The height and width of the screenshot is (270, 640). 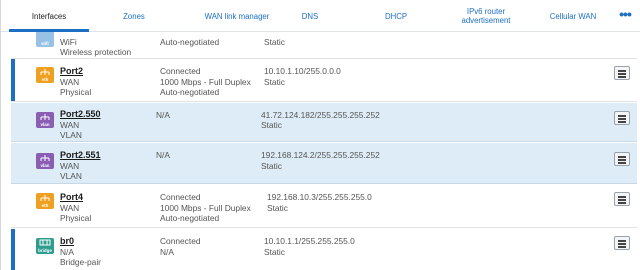 I want to click on bridge-icon: bridge, so click(x=45, y=246).